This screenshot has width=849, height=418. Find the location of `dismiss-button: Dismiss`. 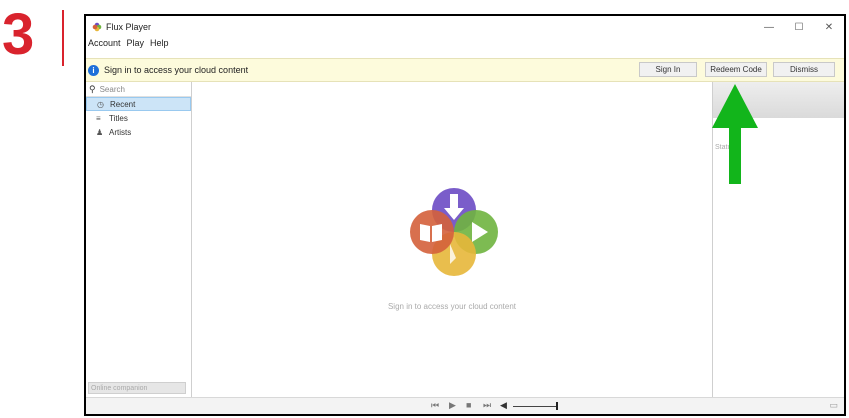

dismiss-button: Dismiss is located at coordinates (804, 69).